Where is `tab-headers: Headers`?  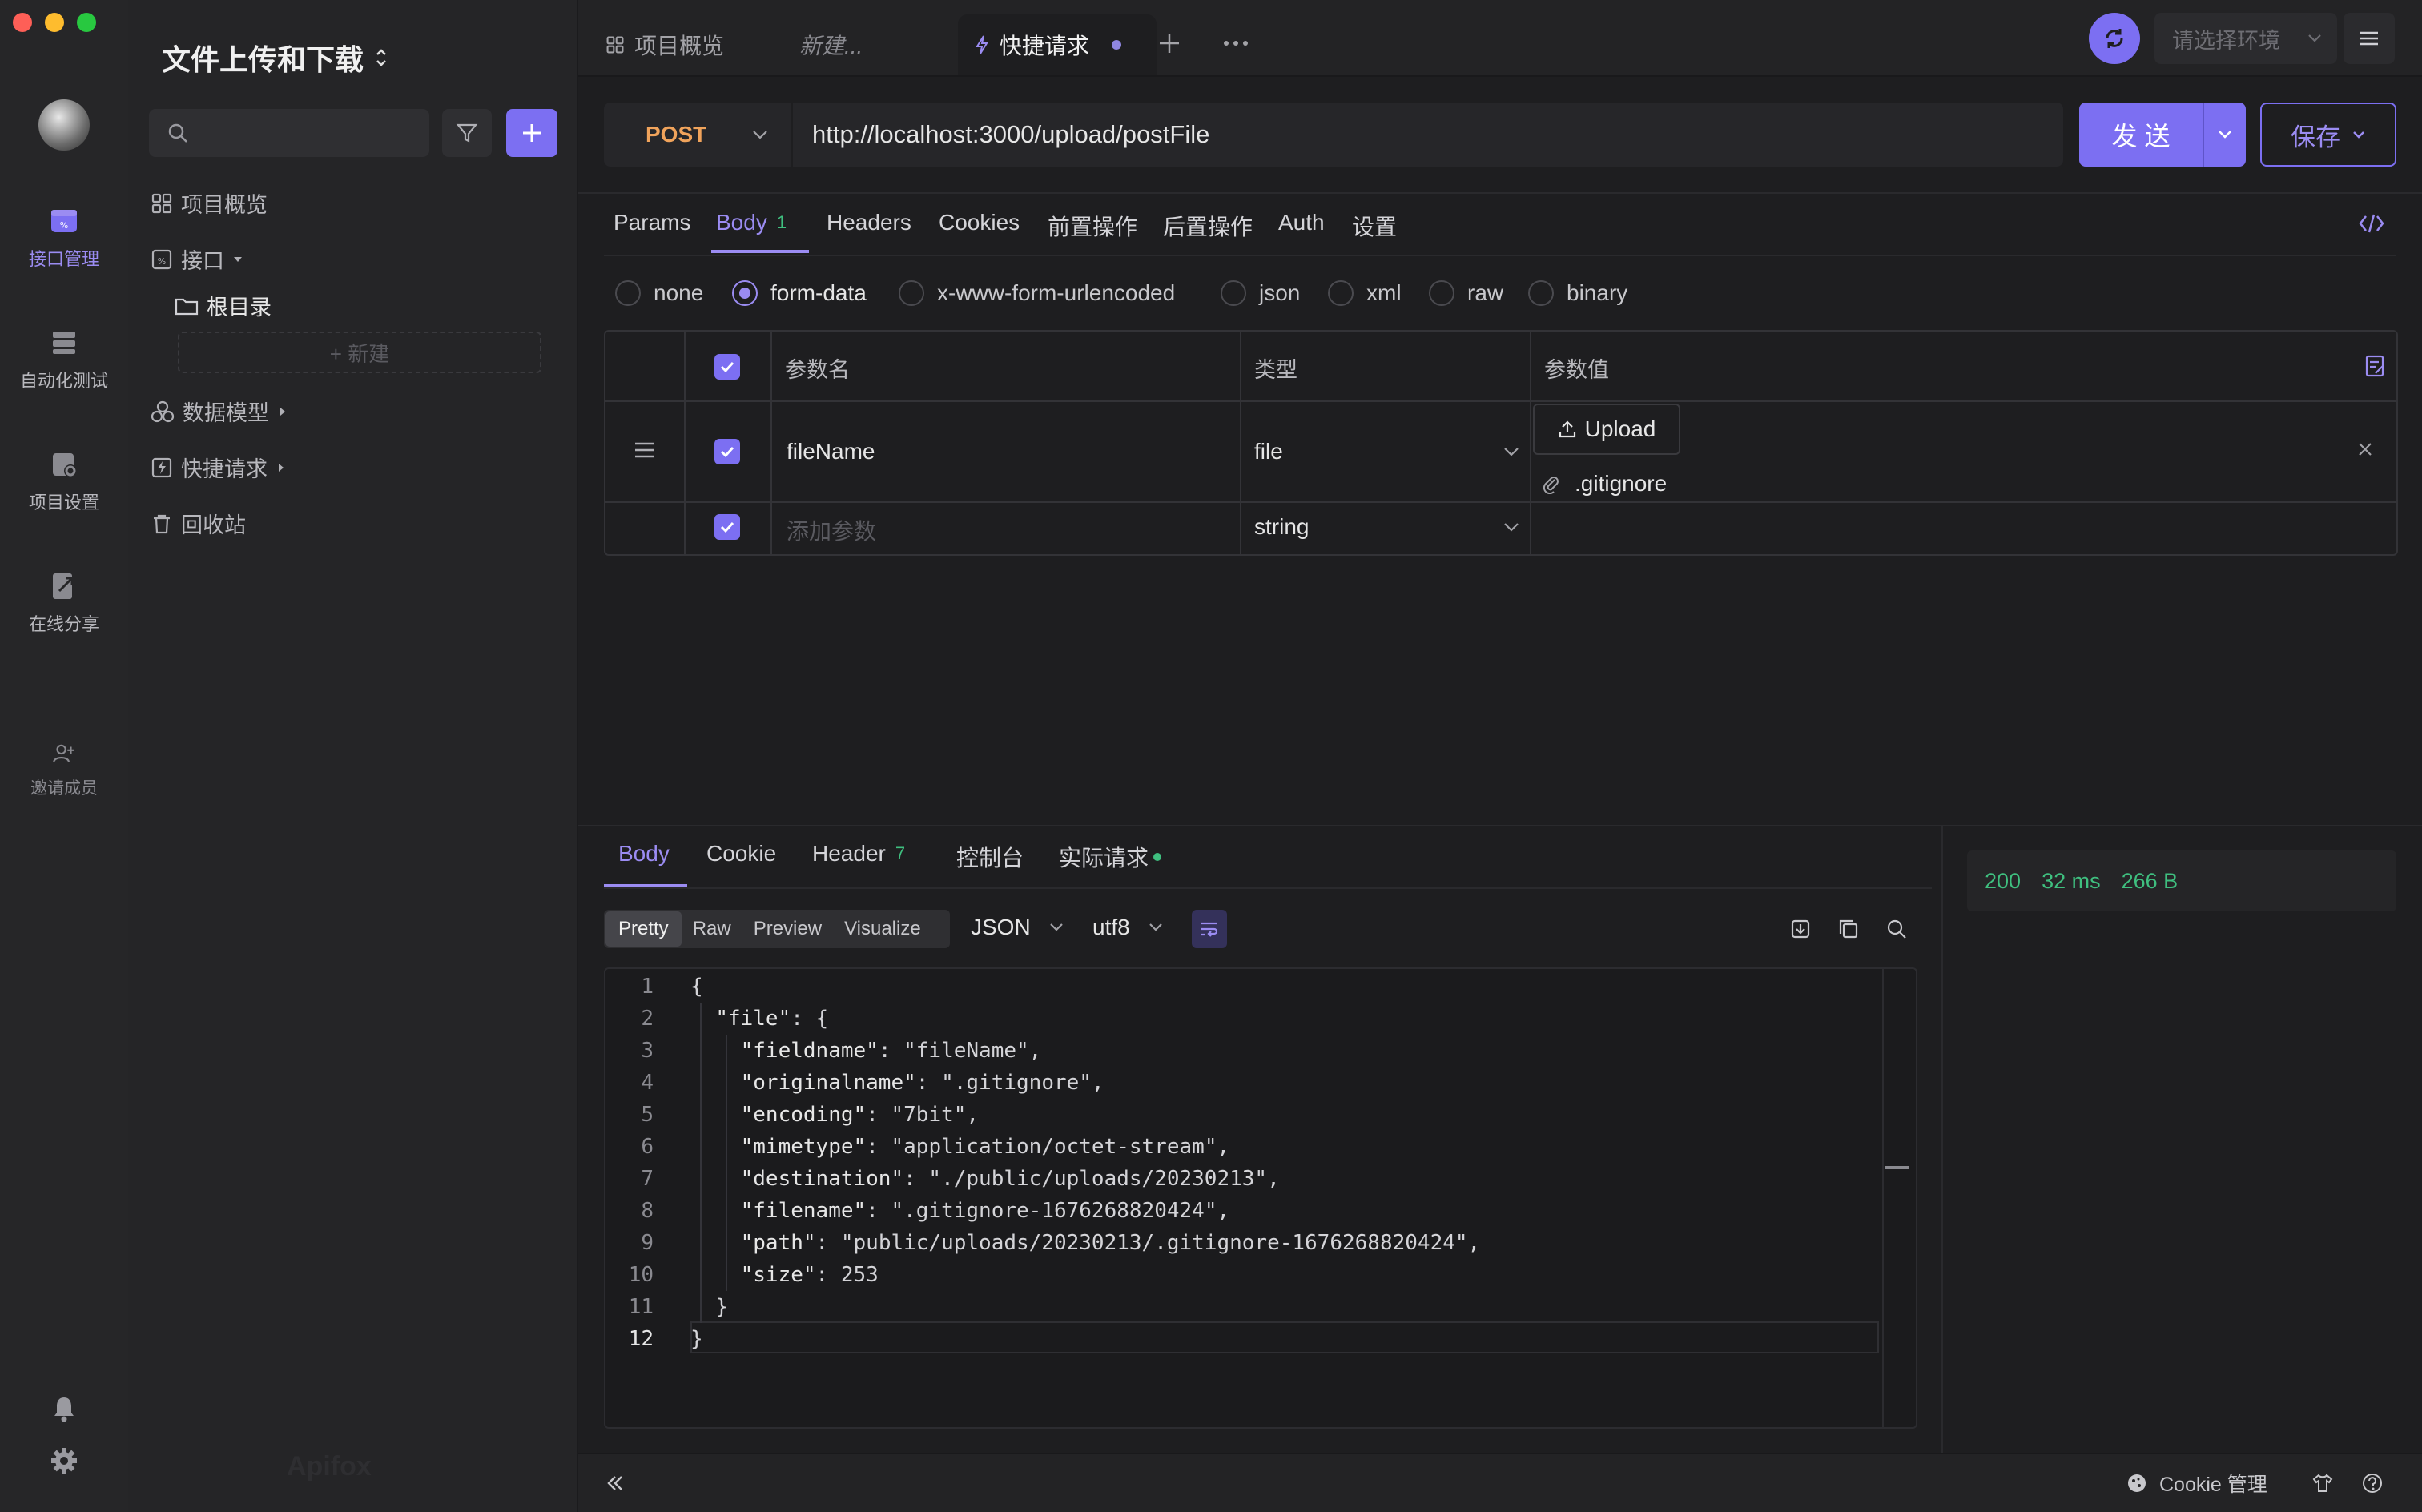
tab-headers: Headers is located at coordinates (869, 222).